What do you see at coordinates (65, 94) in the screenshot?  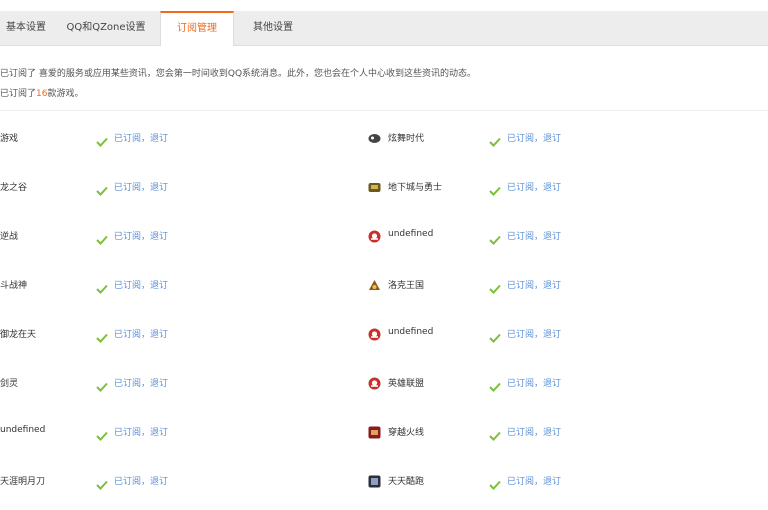 I see `notice-suffix: 款游戏。` at bounding box center [65, 94].